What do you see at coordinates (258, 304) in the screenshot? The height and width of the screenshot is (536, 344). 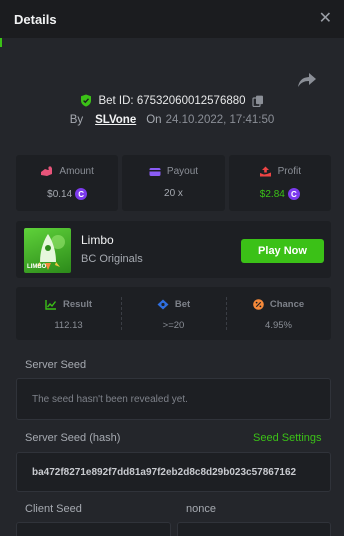 I see `percent-icon` at bounding box center [258, 304].